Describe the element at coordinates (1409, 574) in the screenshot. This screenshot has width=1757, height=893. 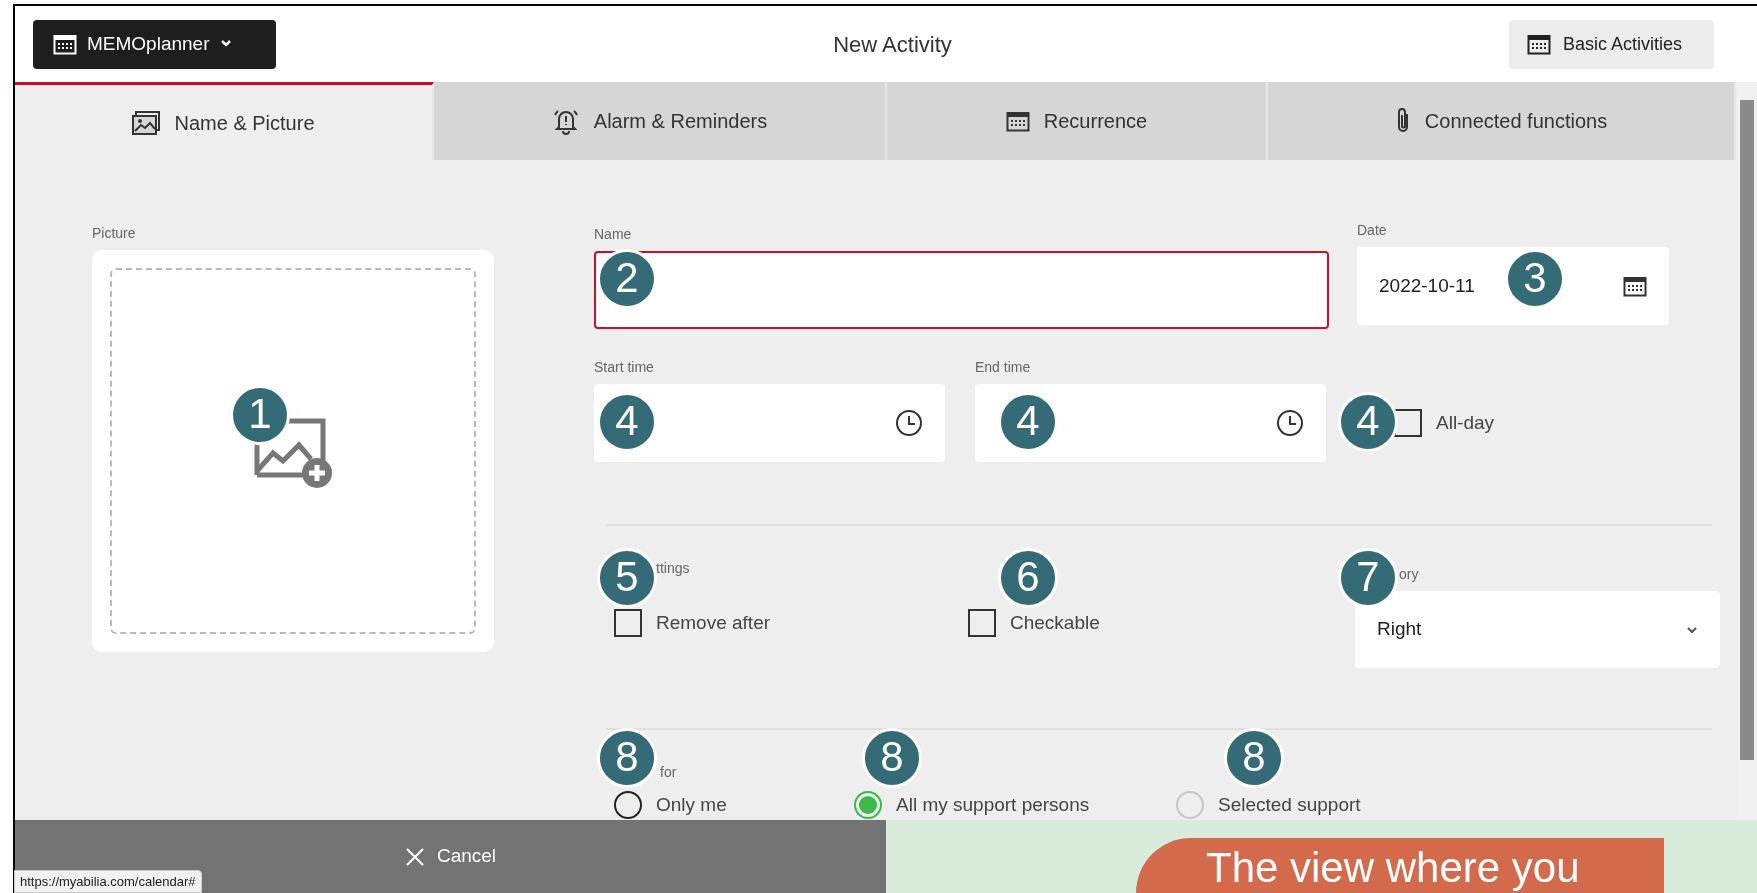
I see `field-label: ory` at that location.